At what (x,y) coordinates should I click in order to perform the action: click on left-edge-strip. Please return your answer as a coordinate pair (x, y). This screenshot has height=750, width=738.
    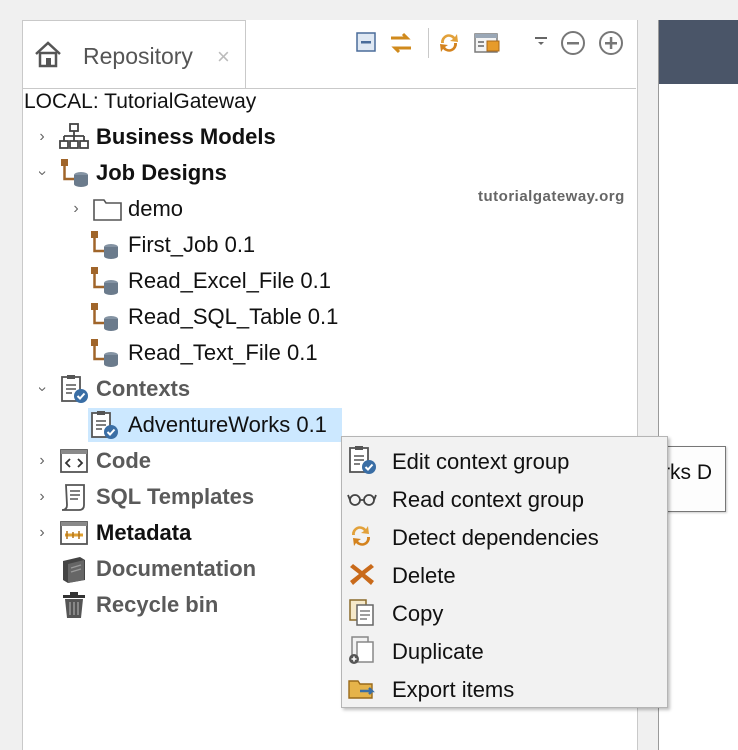
    Looking at the image, I should click on (11, 375).